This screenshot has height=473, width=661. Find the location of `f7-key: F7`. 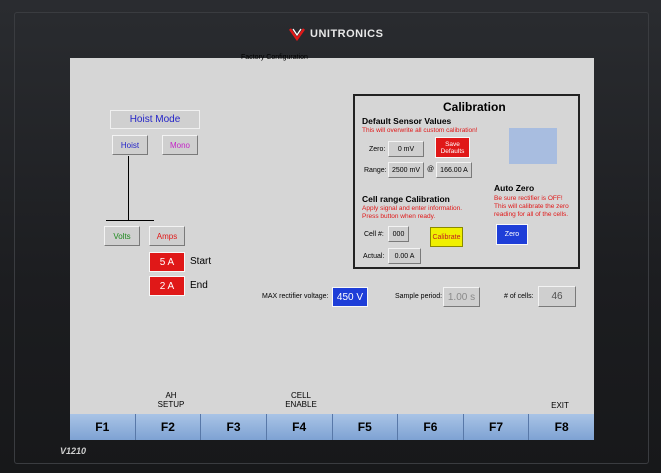

f7-key: F7 is located at coordinates (496, 427).